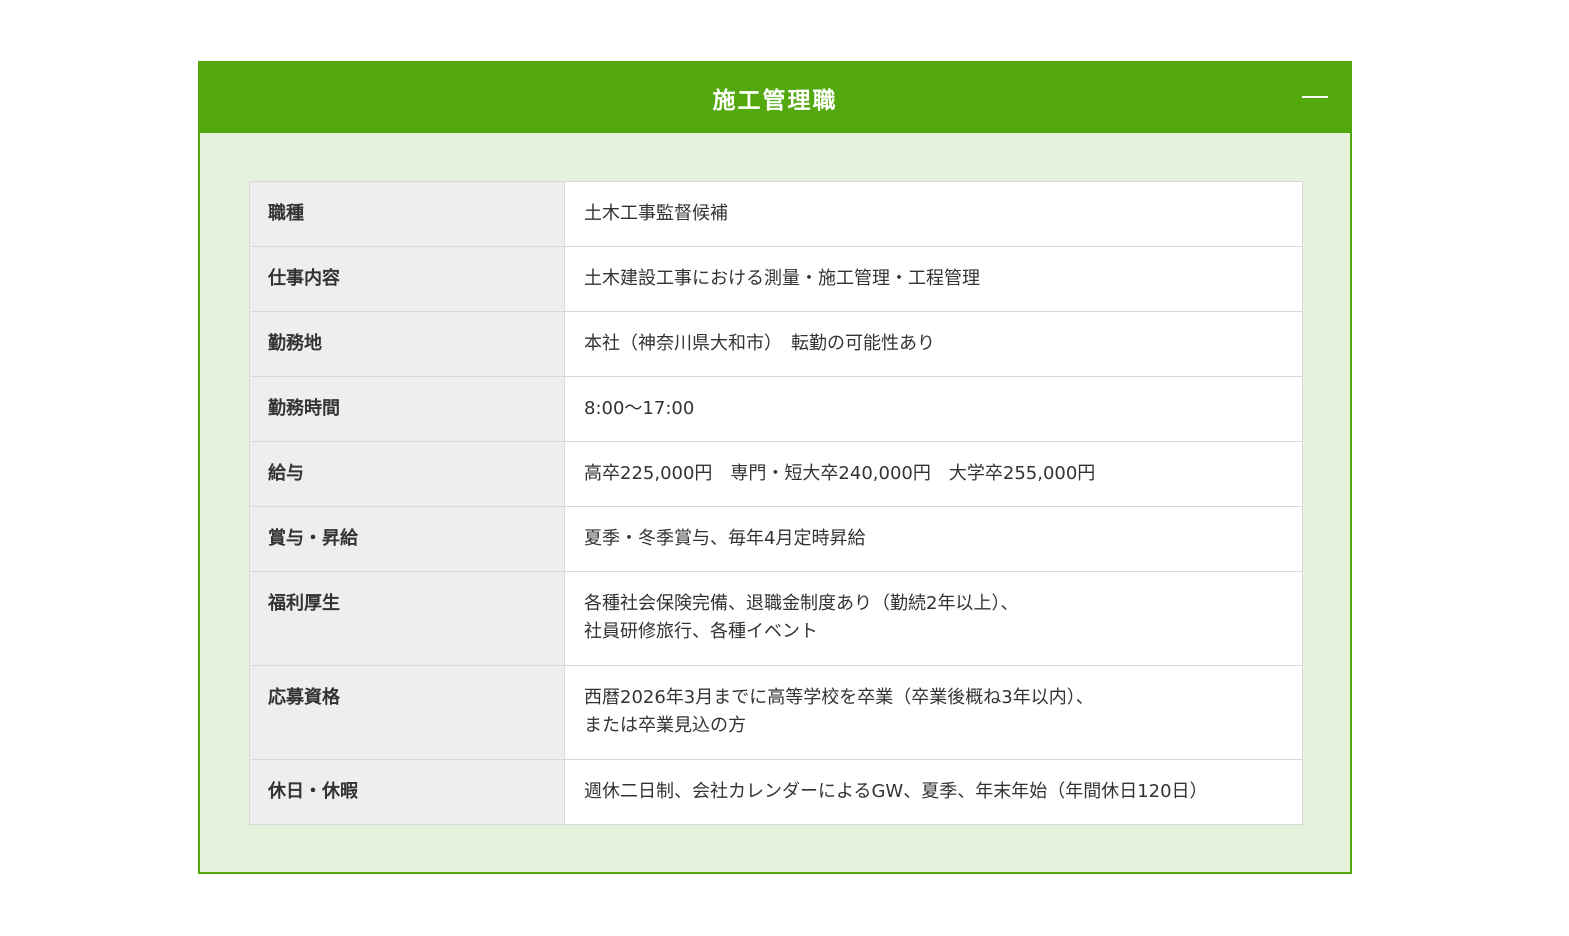 This screenshot has width=1569, height=936. I want to click on row-value: 土木建設工事における測量・施工管理・工程管理, so click(933, 279).